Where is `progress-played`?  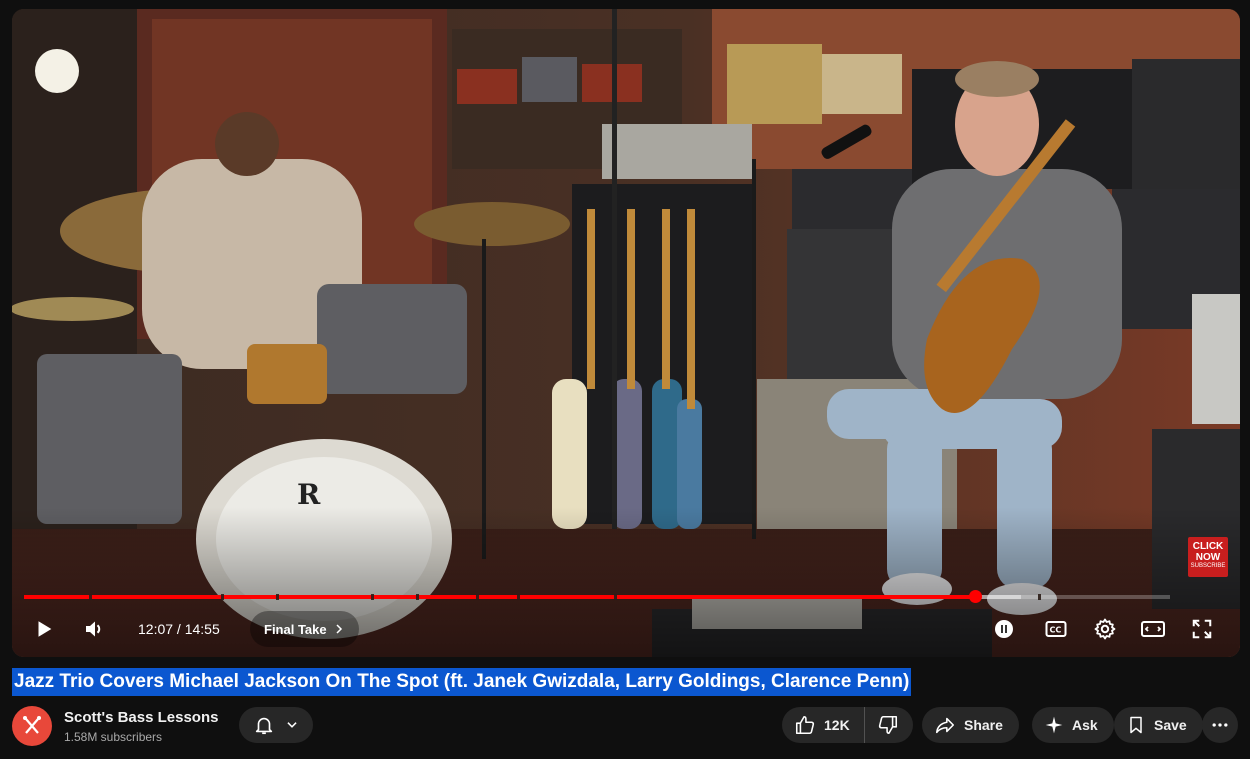 progress-played is located at coordinates (500, 597).